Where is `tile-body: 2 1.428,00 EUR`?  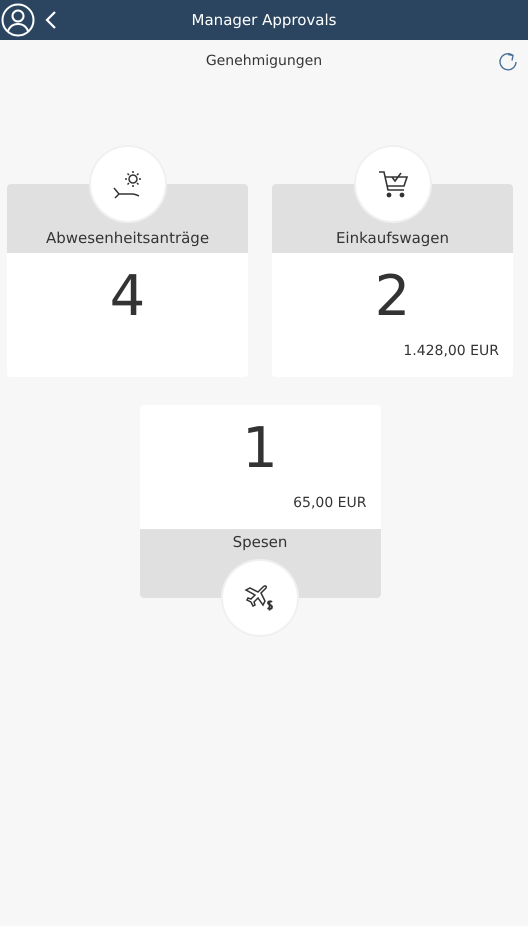 tile-body: 2 1.428,00 EUR is located at coordinates (392, 315).